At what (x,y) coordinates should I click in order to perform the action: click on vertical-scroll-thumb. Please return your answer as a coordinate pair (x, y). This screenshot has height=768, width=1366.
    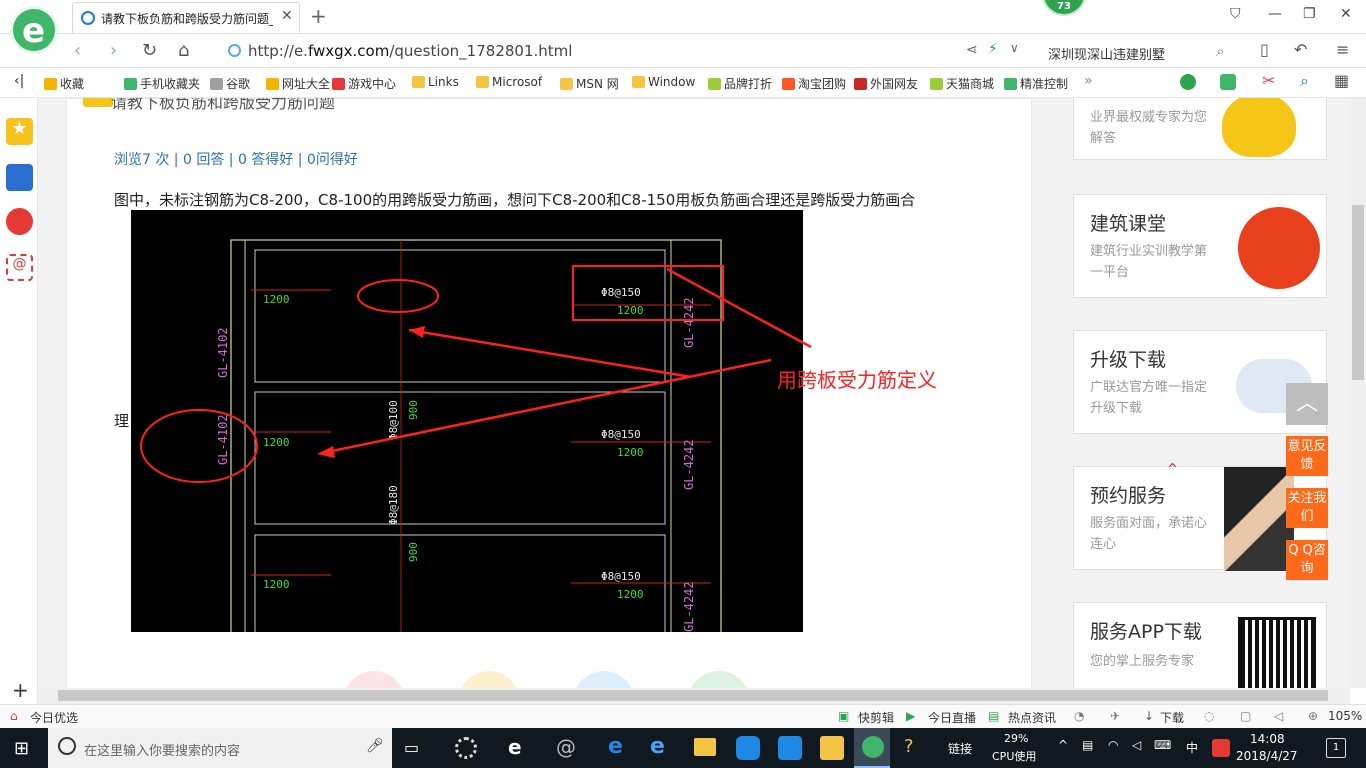
    Looking at the image, I should click on (1358, 292).